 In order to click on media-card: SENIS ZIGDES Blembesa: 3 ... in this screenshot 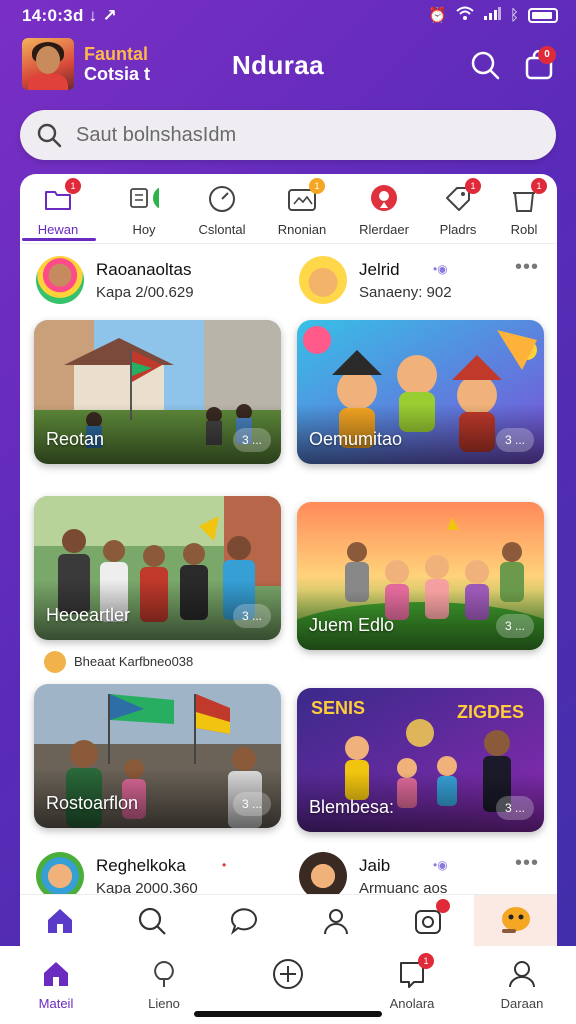, I will do `click(420, 760)`.